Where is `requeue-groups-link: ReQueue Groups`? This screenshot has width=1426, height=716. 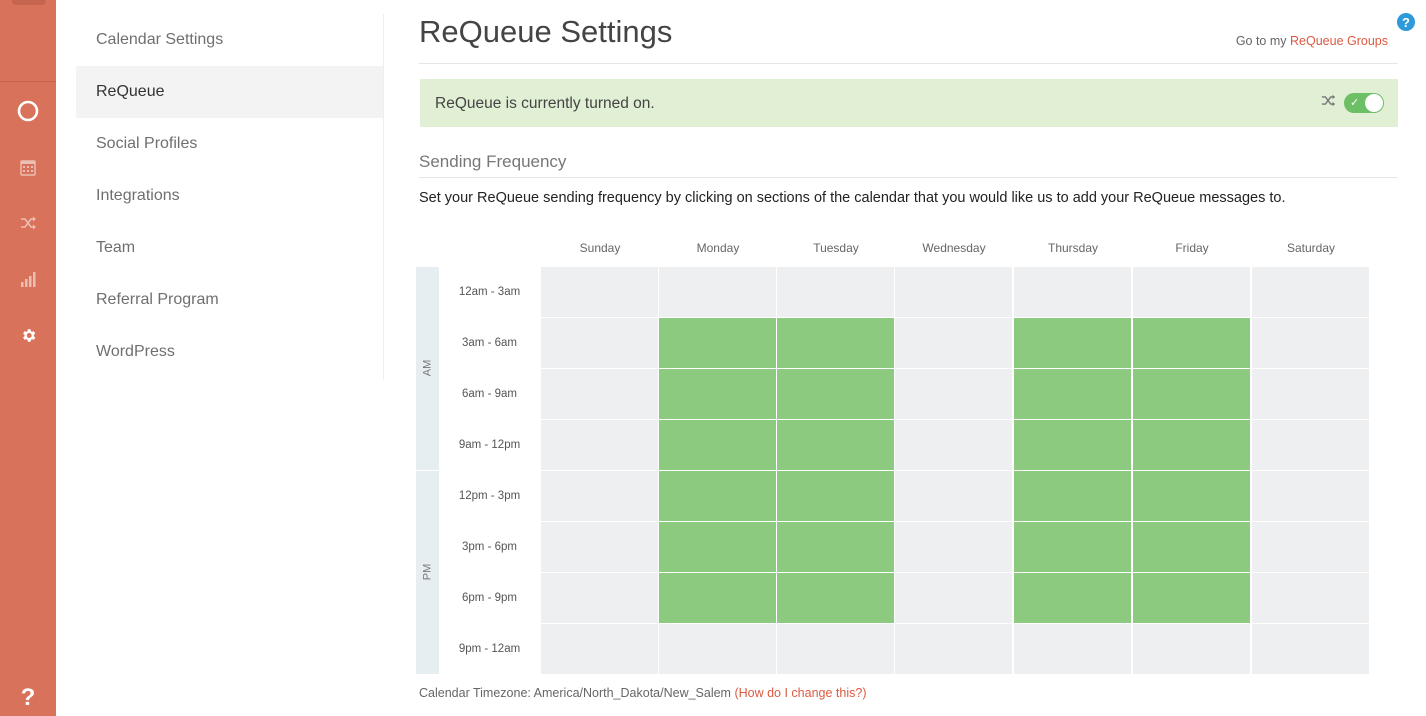
requeue-groups-link: ReQueue Groups is located at coordinates (1339, 41).